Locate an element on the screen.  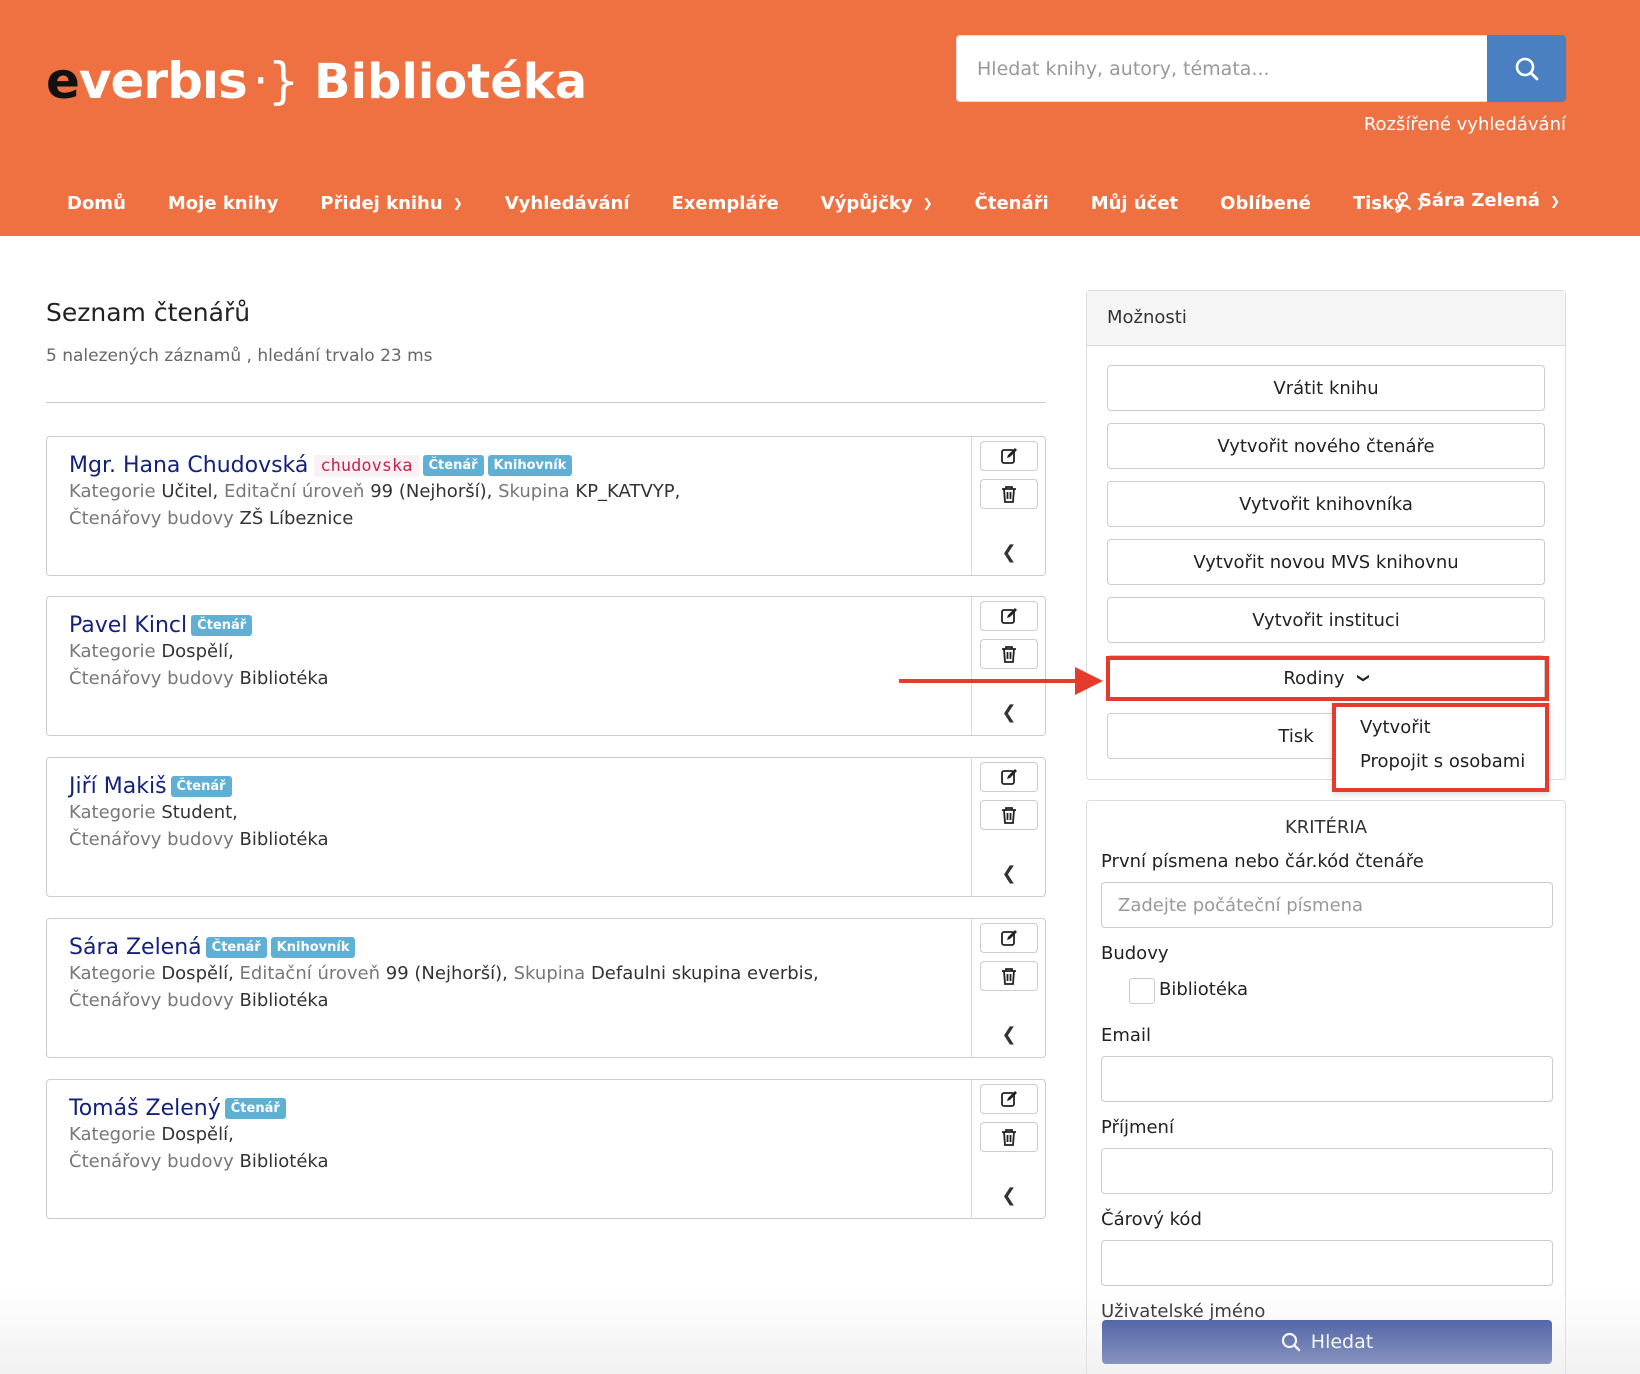
username-label: Uživatelské jméno is located at coordinates (1183, 1311).